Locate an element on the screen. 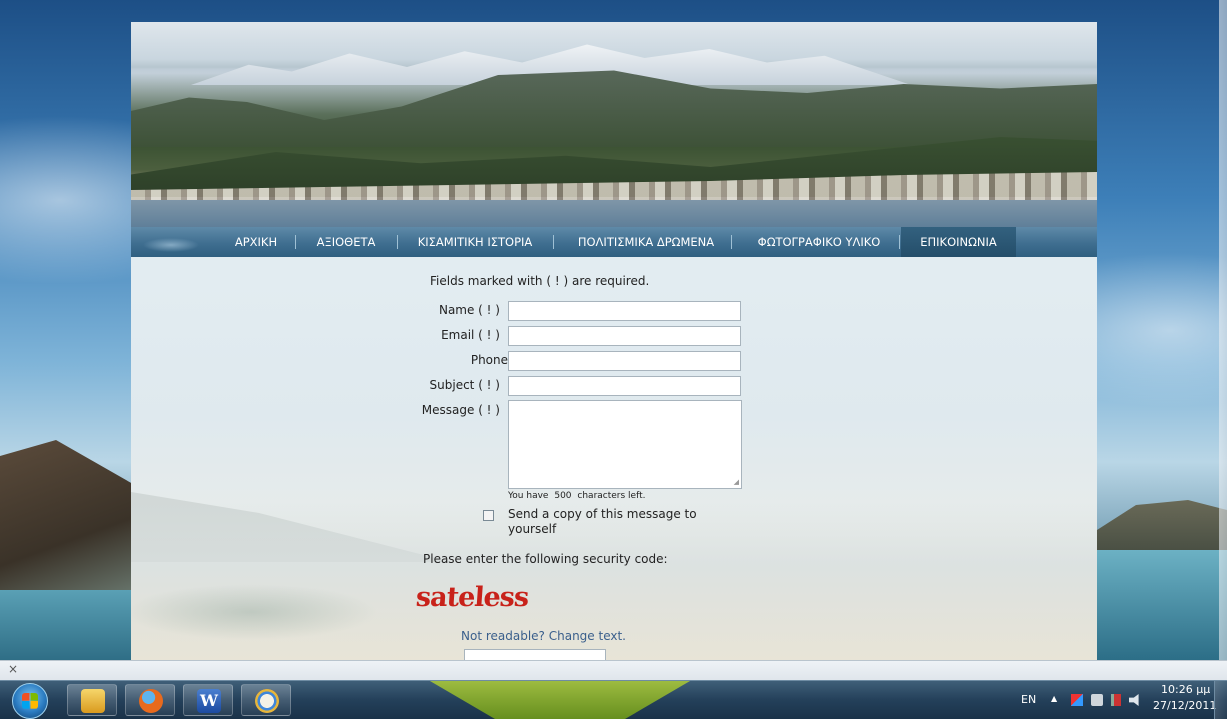  firefox-icon is located at coordinates (151, 701).